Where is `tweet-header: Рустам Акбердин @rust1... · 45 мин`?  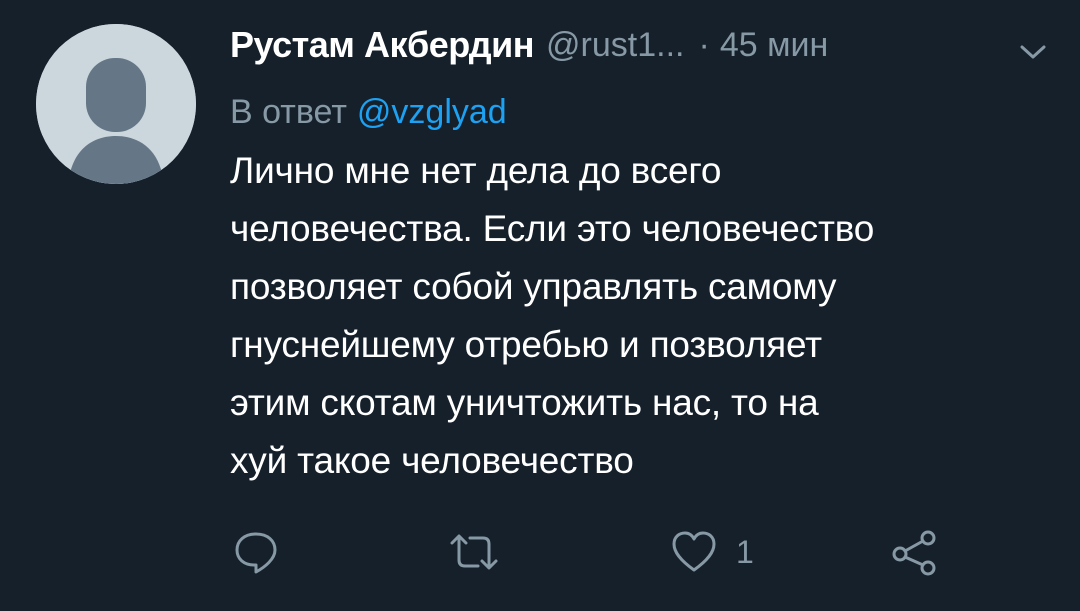 tweet-header: Рустам Акбердин @rust1... · 45 мин is located at coordinates (640, 45).